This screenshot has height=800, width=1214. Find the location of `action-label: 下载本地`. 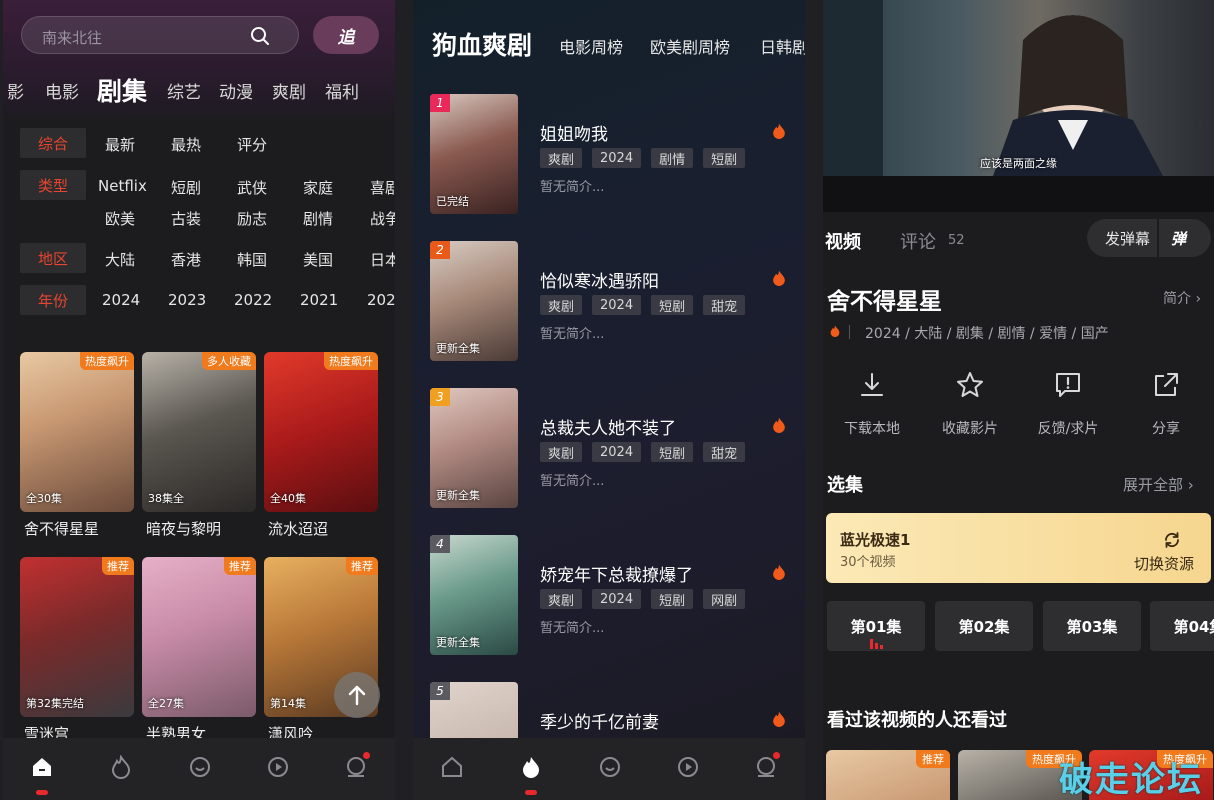

action-label: 下载本地 is located at coordinates (872, 429).